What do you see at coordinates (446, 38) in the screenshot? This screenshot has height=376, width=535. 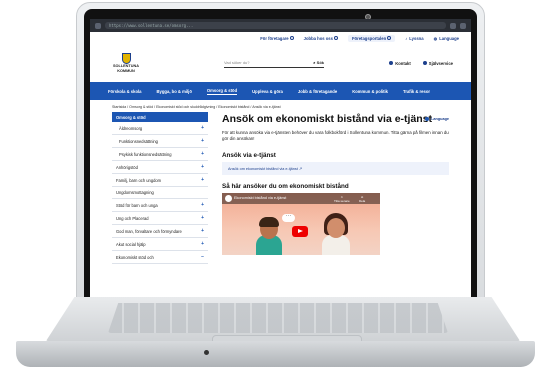 I see `language-button: ◍ Language` at bounding box center [446, 38].